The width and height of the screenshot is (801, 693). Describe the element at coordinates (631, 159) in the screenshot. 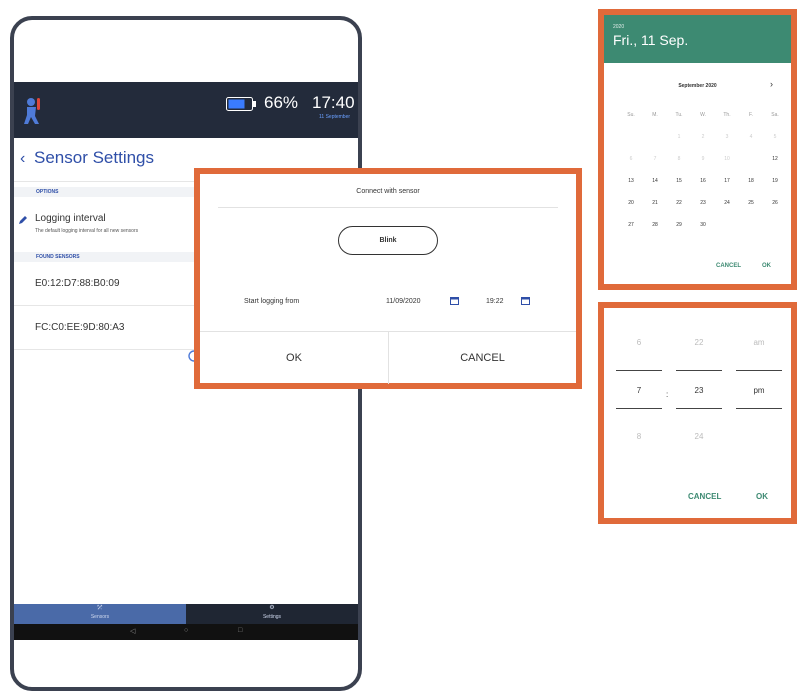

I see `calendar-day: 6` at that location.